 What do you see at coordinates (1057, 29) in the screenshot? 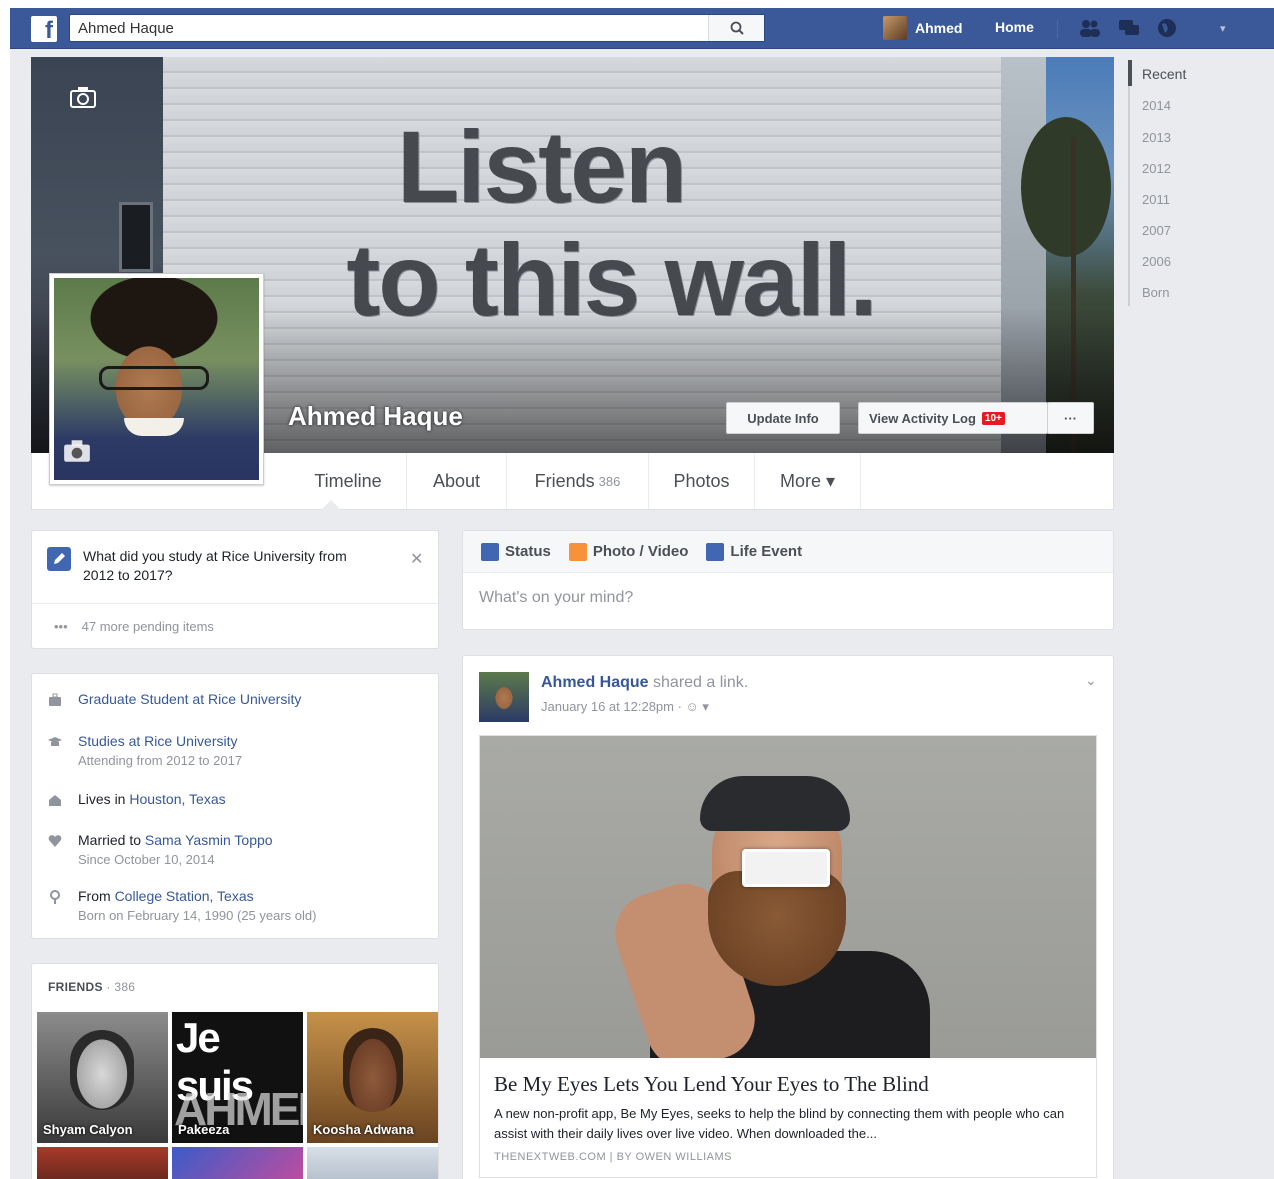
I see `nav-divider` at bounding box center [1057, 29].